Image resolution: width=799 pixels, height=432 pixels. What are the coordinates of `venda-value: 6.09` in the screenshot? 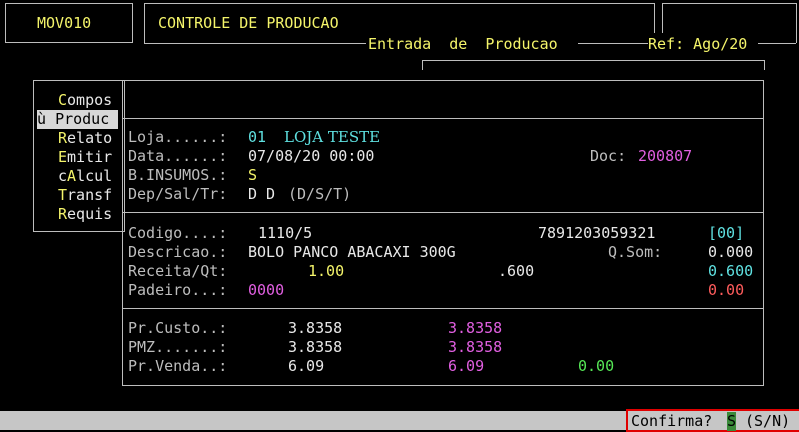 It's located at (306, 366).